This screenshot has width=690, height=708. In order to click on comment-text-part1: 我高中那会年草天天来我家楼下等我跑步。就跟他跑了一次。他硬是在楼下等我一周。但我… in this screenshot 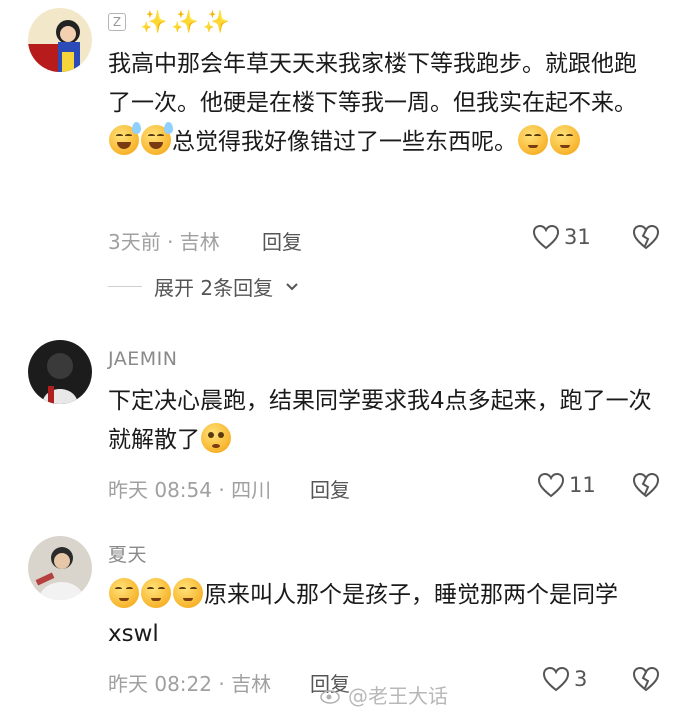, I will do `click(372, 83)`.